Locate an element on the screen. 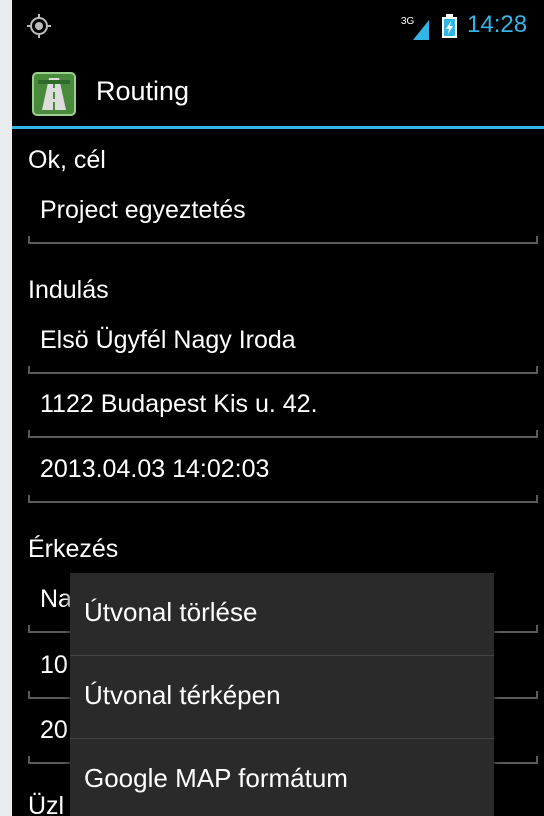  arrival-label: Érkezés is located at coordinates (73, 549).